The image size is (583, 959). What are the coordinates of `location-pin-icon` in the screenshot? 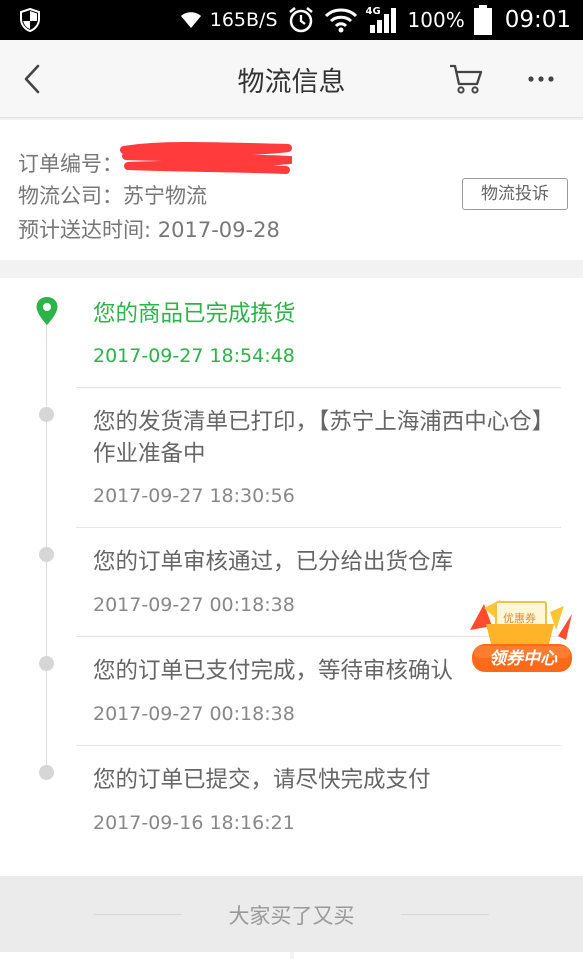 It's located at (47, 311).